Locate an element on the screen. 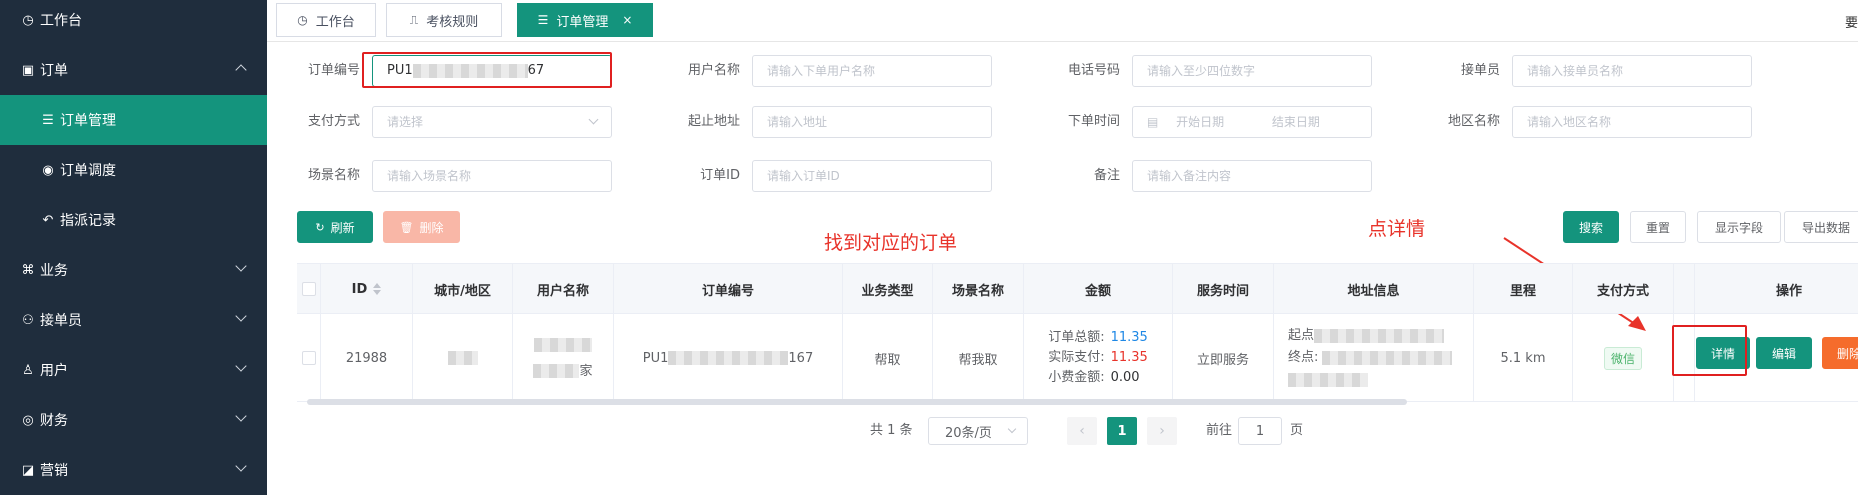 This screenshot has width=1858, height=495. annotation-find-order: 找到对应的订单 is located at coordinates (891, 243).